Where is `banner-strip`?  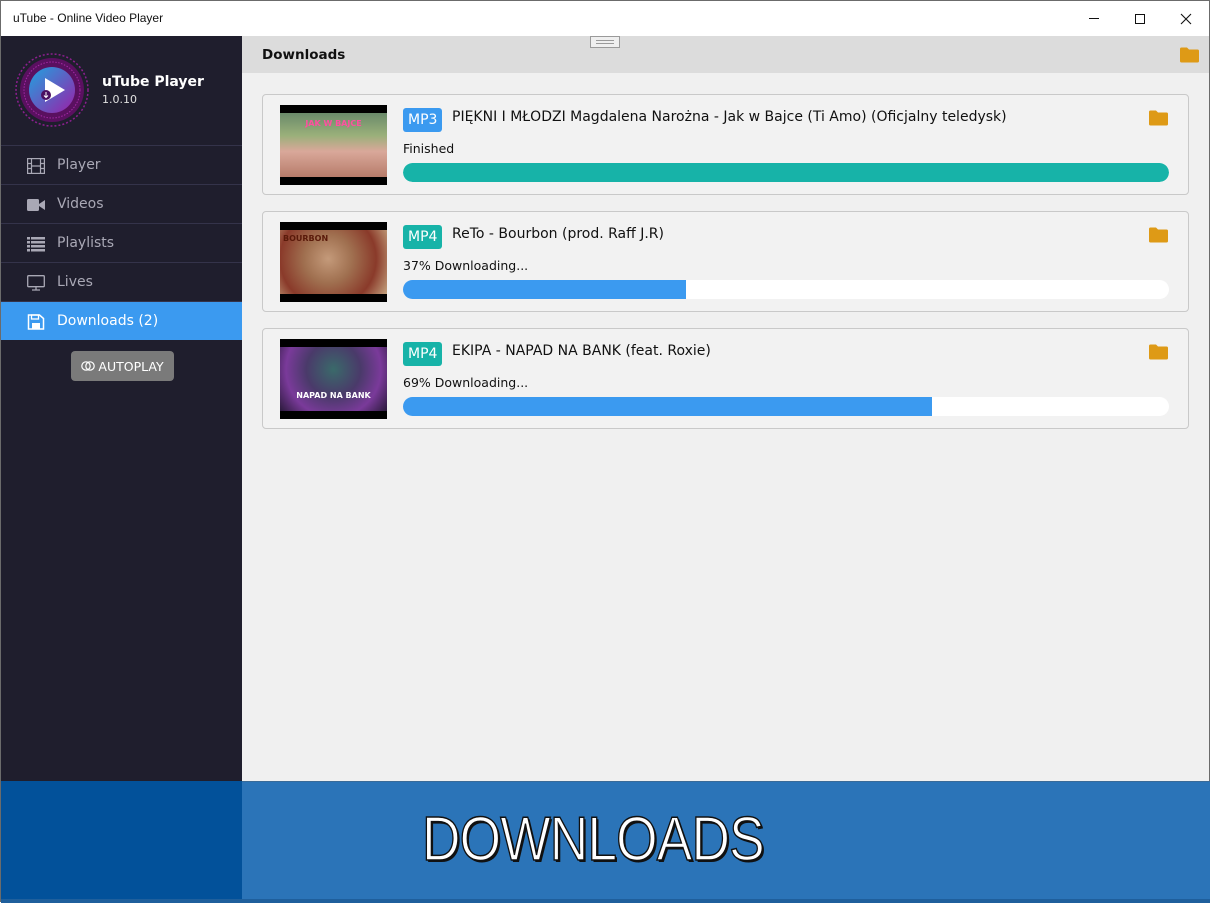 banner-strip is located at coordinates (605, 901).